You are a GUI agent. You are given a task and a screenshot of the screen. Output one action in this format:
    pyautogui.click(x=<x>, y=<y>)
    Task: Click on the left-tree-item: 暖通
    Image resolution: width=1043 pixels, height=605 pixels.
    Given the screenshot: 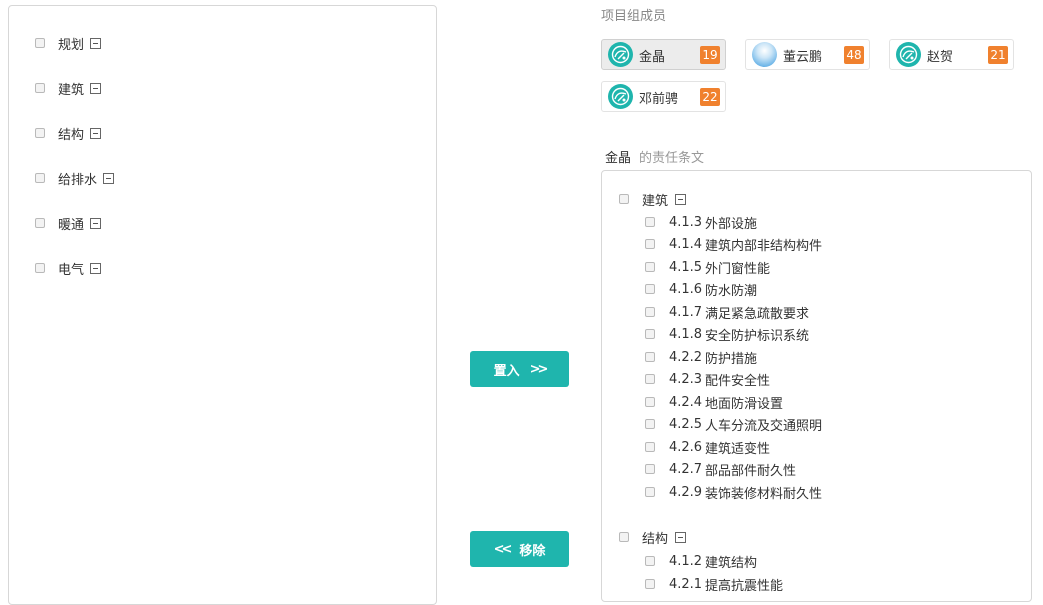 What is the action you would take?
    pyautogui.click(x=68, y=223)
    